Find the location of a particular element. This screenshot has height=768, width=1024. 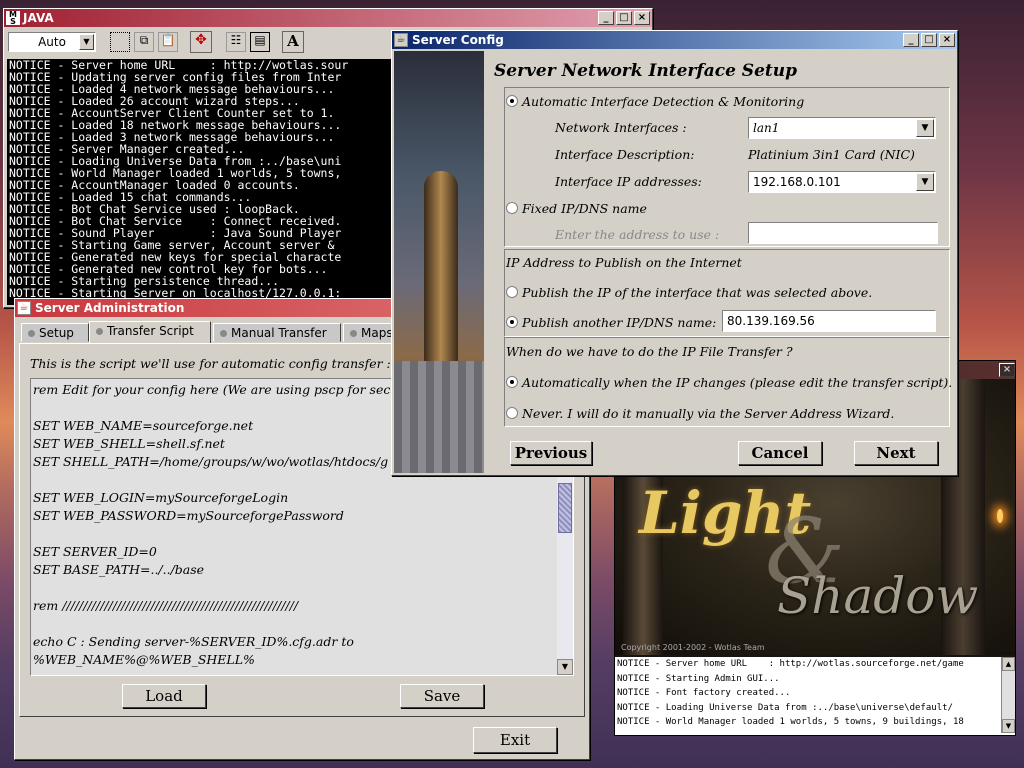

background-icon: ▤ is located at coordinates (260, 42).